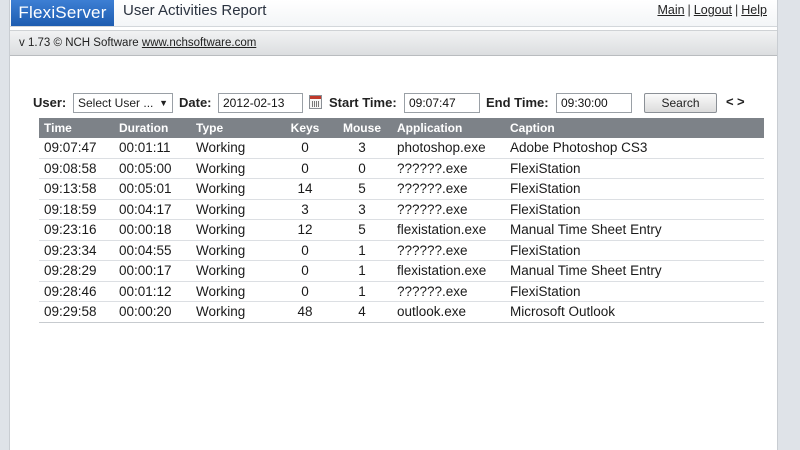 Image resolution: width=800 pixels, height=450 pixels. I want to click on nav-link-help: Help, so click(754, 10).